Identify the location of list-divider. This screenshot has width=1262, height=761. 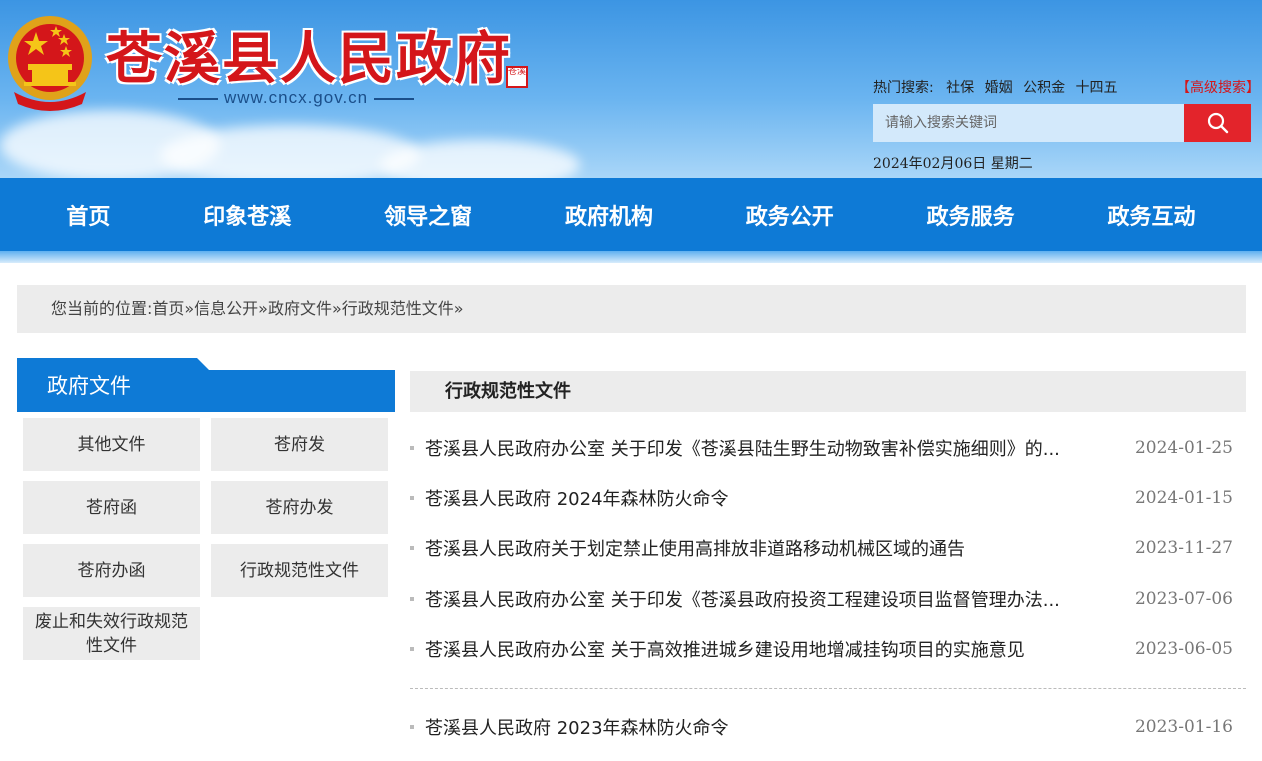
(828, 688).